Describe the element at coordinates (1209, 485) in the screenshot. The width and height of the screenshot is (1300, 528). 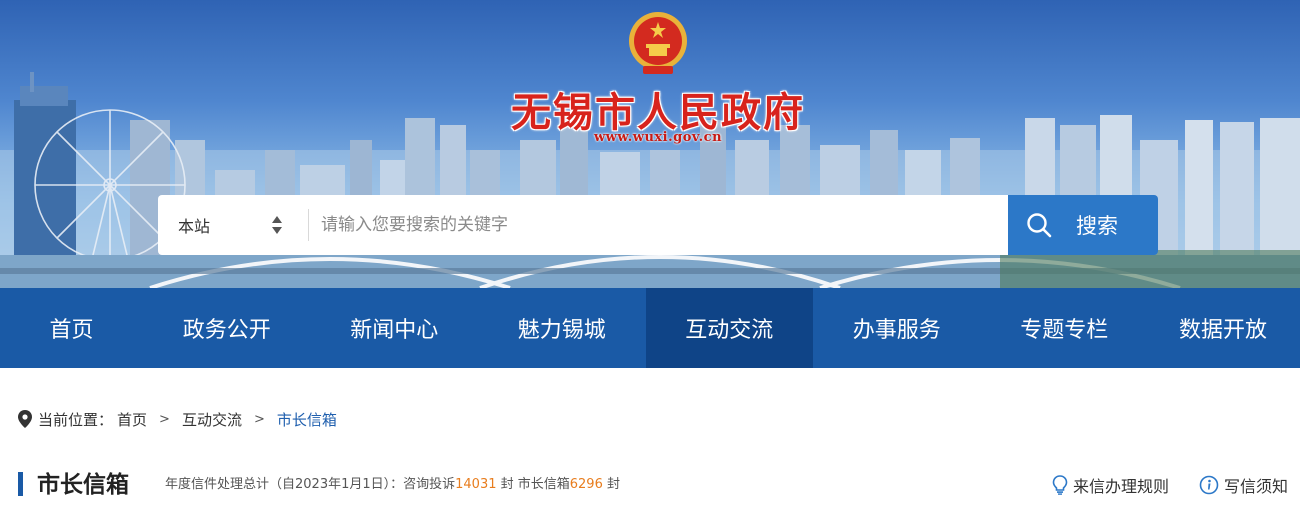
I see `info-icon` at that location.